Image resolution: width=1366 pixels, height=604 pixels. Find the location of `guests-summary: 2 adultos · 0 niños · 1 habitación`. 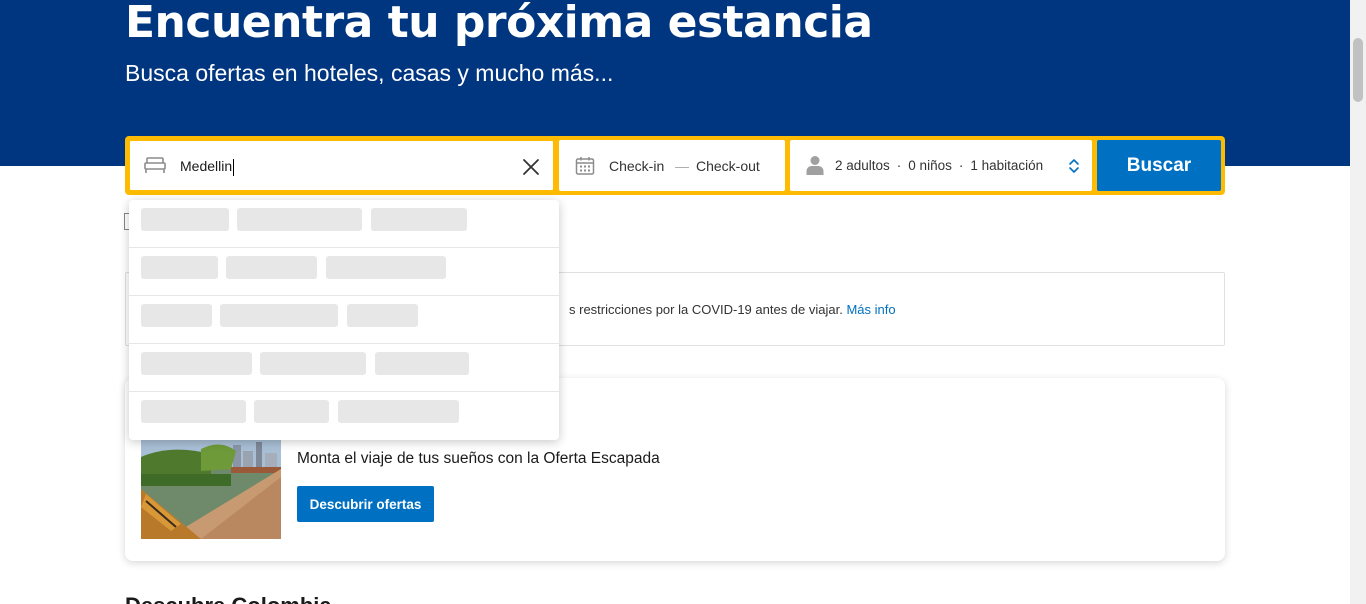

guests-summary: 2 adultos · 0 niños · 1 habitación is located at coordinates (939, 165).